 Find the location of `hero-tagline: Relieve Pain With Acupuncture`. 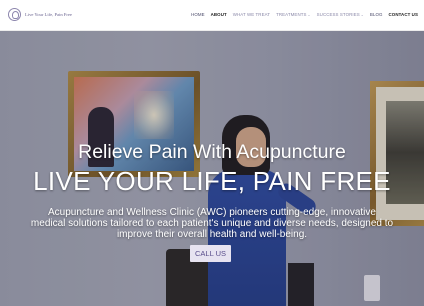

hero-tagline: Relieve Pain With Acupuncture is located at coordinates (212, 152).